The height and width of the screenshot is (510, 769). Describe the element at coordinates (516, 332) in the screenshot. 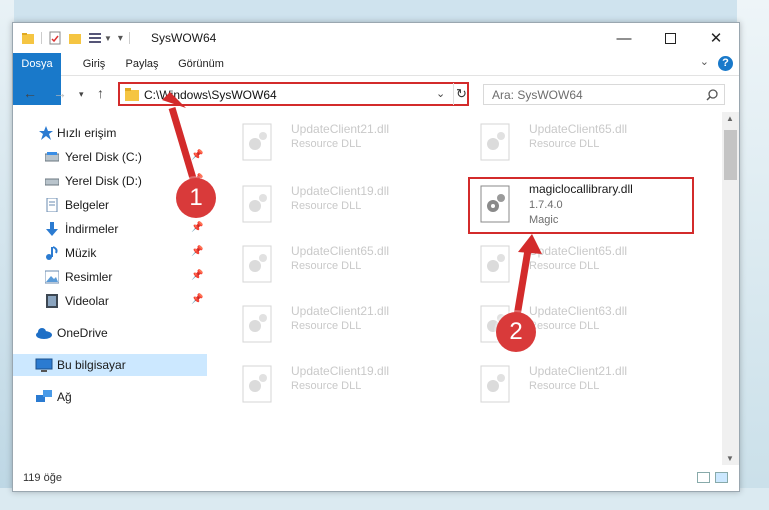

I see `step-badge-2: 2` at that location.